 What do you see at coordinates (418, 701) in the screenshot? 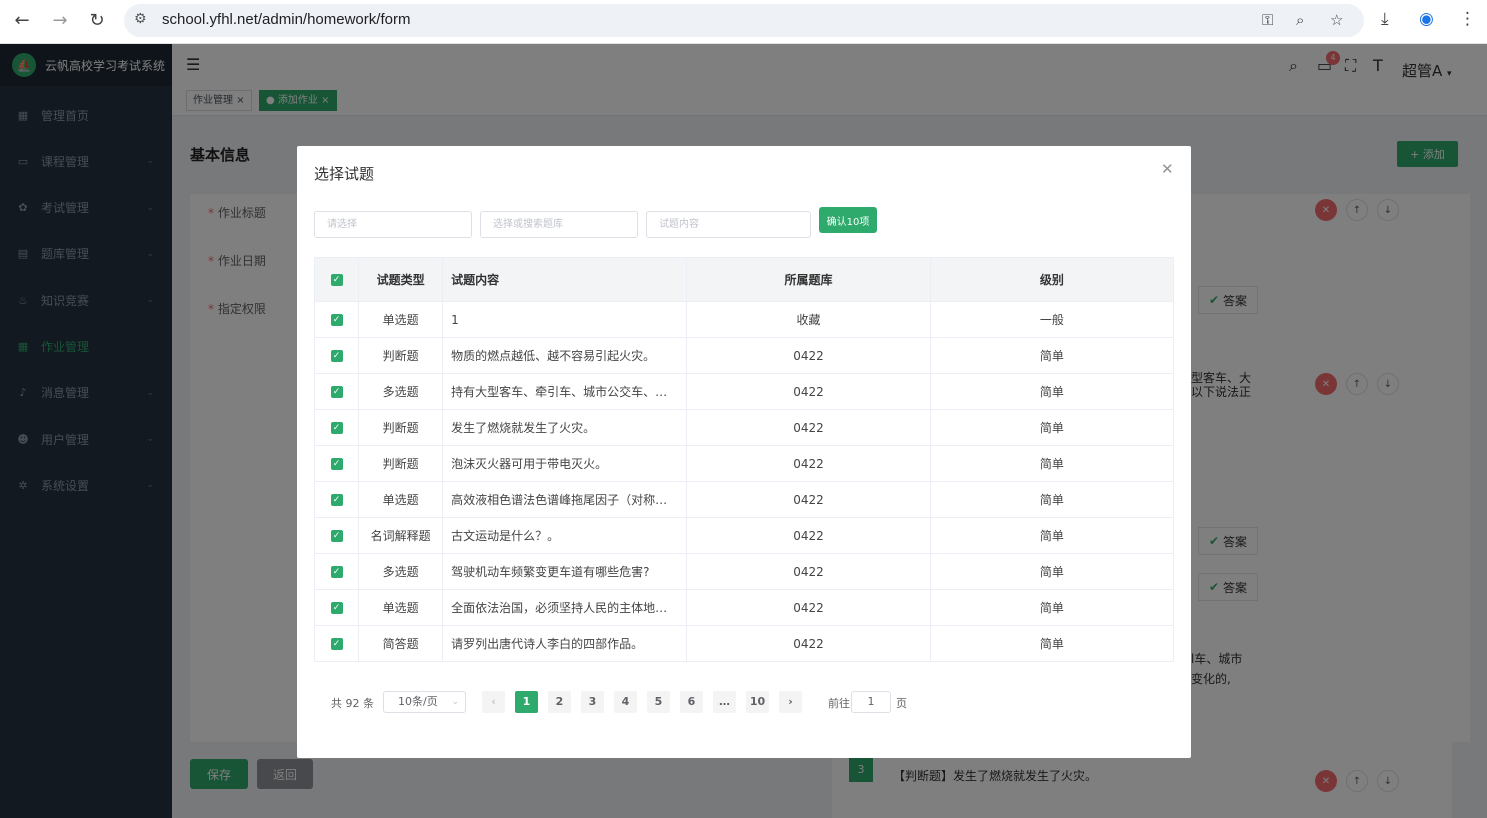
I see `page-size-value: 10条/页` at bounding box center [418, 701].